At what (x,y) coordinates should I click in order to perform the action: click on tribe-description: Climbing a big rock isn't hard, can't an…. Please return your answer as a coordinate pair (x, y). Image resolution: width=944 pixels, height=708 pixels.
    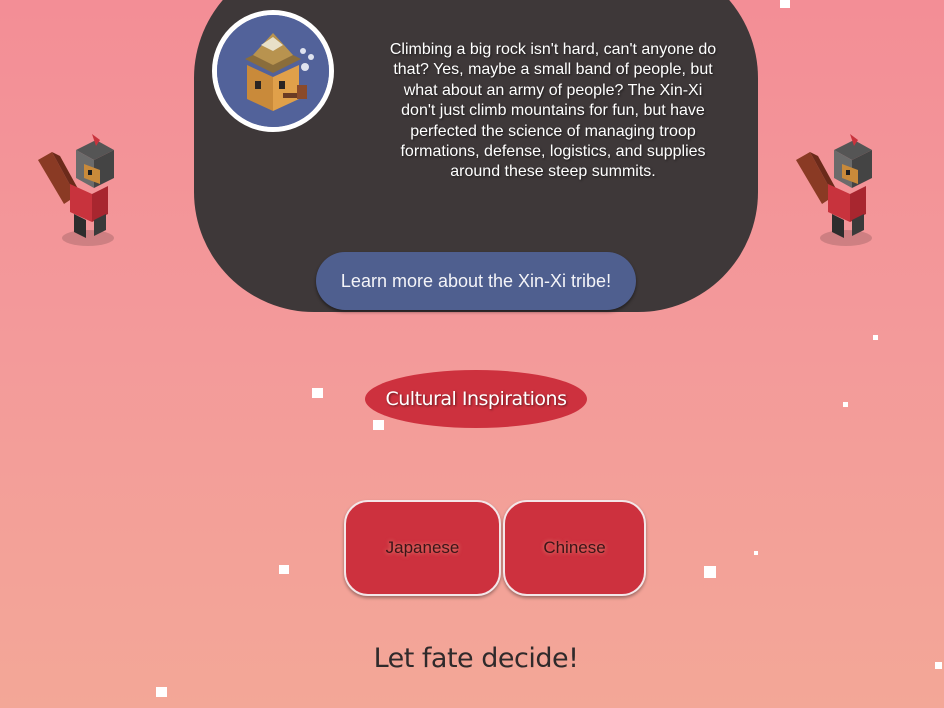
    Looking at the image, I should click on (553, 111).